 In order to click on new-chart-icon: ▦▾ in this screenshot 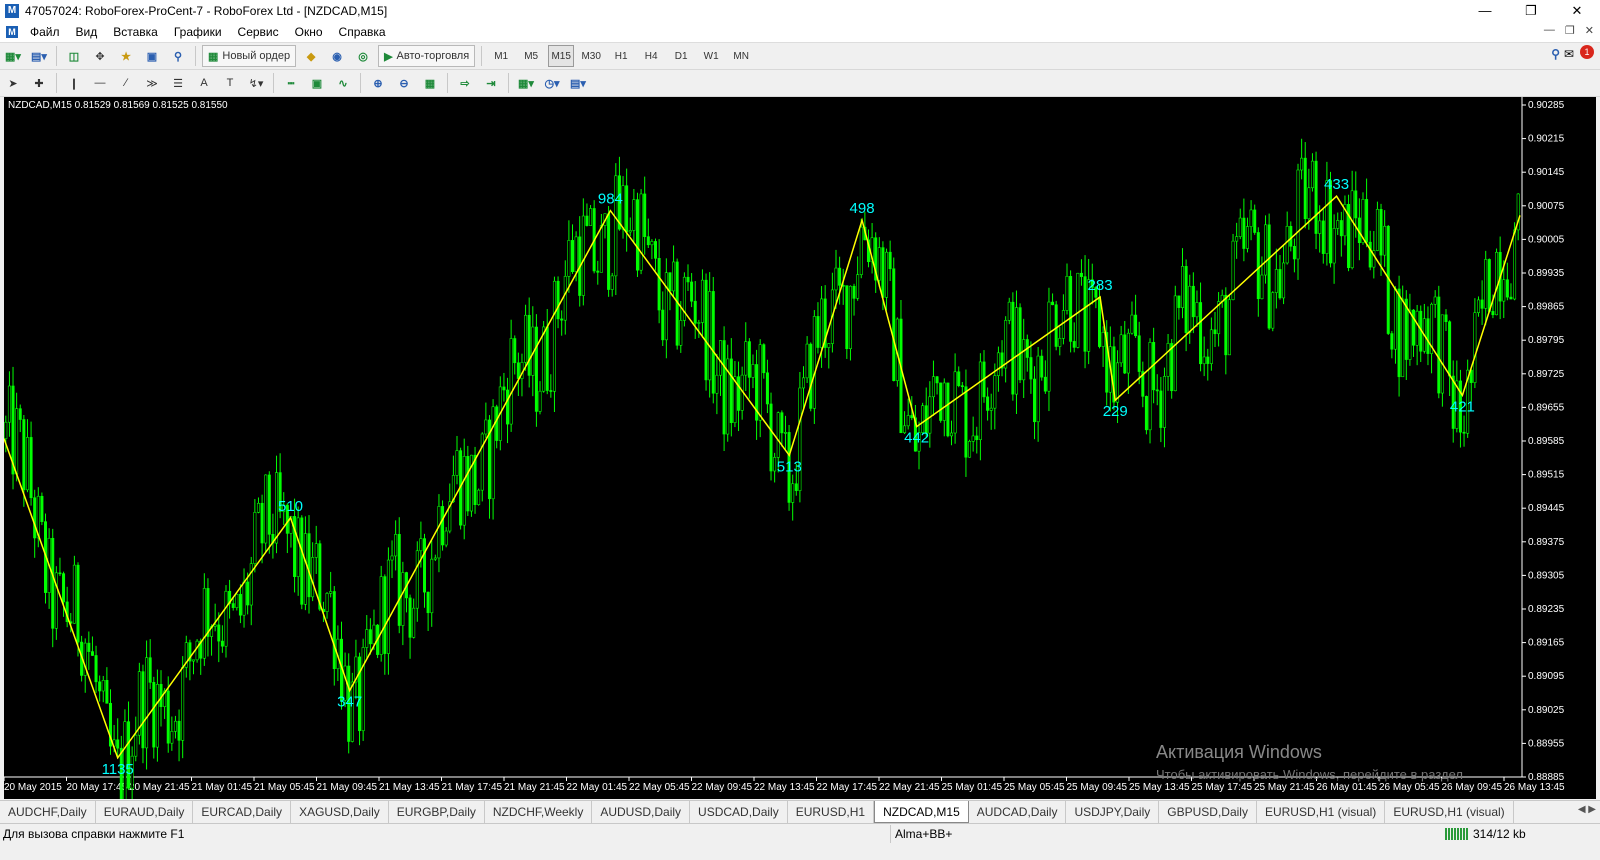, I will do `click(13, 56)`.